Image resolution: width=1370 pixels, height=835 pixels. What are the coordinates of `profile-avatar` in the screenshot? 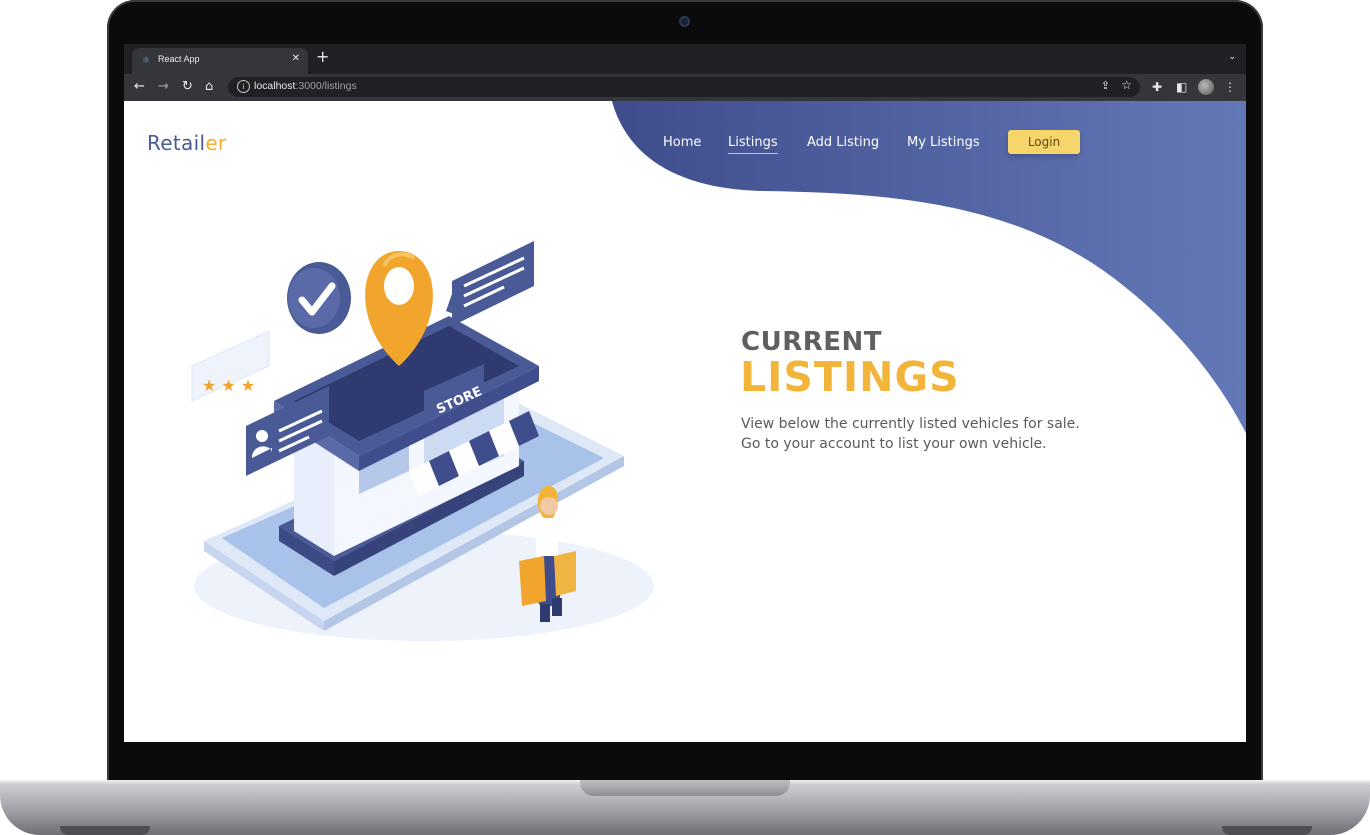 It's located at (1206, 87).